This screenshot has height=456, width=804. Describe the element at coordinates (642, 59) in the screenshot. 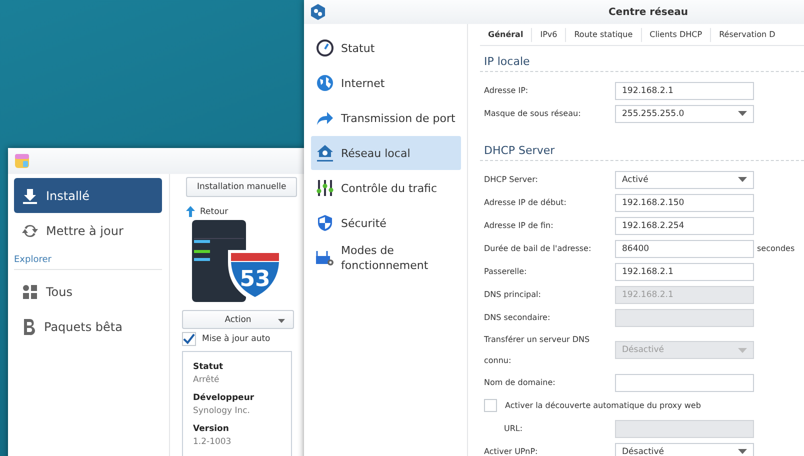

I see `section-title: IP locale` at that location.